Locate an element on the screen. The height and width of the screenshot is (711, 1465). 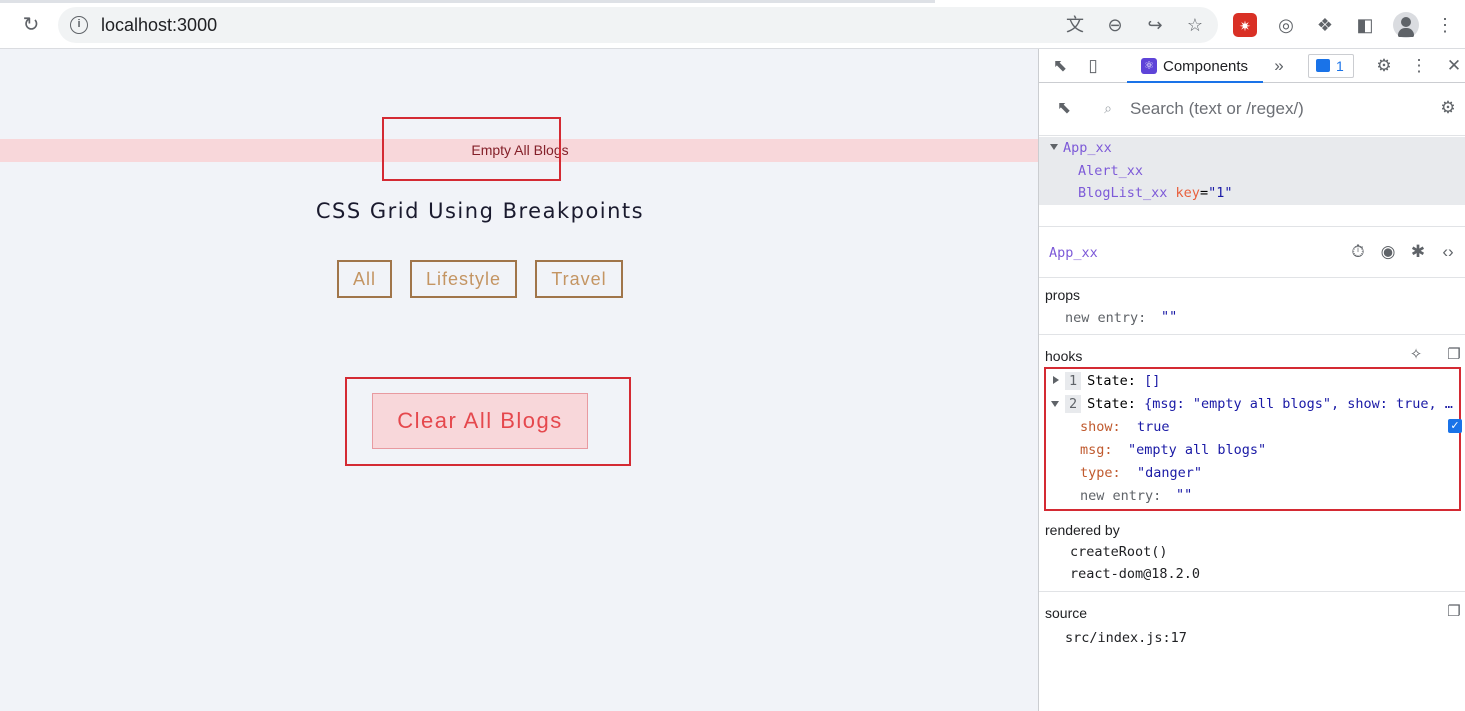
hook-new-entry-value: "" is located at coordinates (1184, 495).